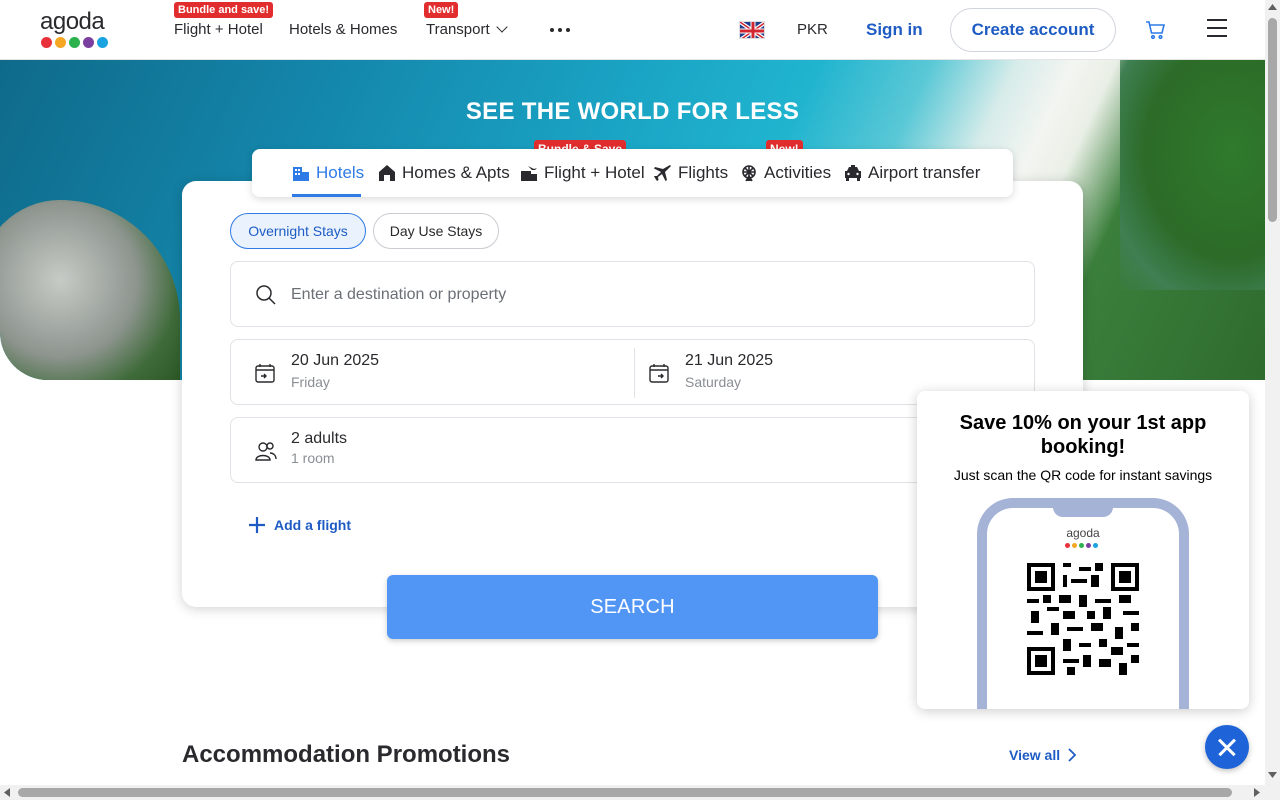  Describe the element at coordinates (319, 438) in the screenshot. I see `guest-count: 2 adults` at that location.